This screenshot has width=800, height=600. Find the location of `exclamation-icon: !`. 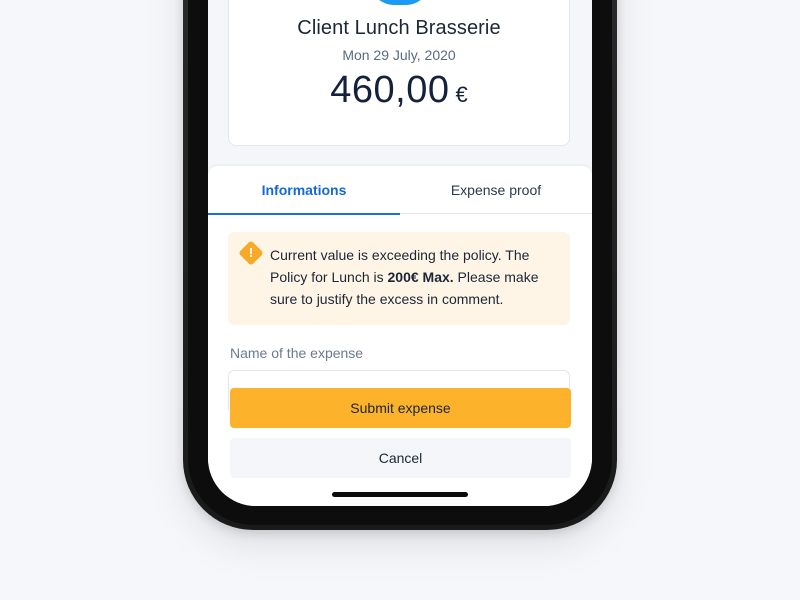

exclamation-icon: ! is located at coordinates (251, 252).